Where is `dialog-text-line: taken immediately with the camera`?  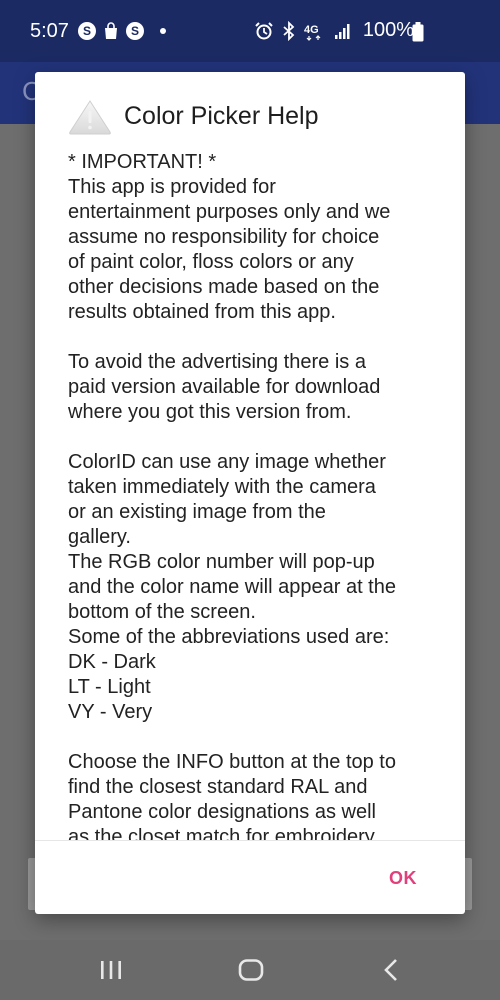
dialog-text-line: taken immediately with the camera is located at coordinates (222, 487).